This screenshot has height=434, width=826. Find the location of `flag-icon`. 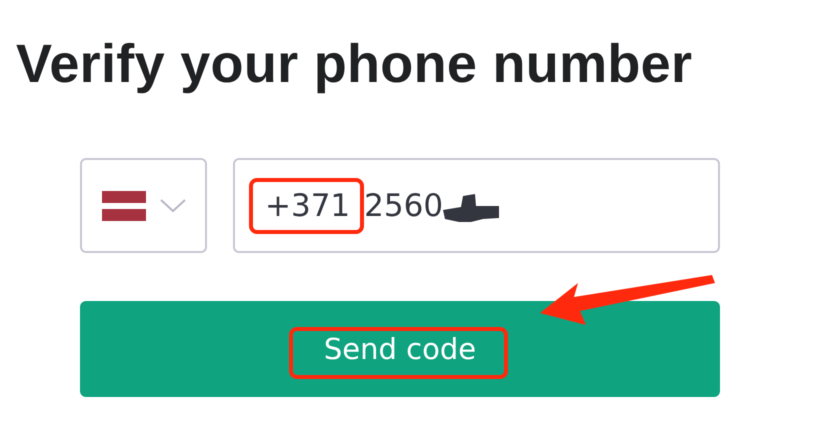

flag-icon is located at coordinates (124, 205).